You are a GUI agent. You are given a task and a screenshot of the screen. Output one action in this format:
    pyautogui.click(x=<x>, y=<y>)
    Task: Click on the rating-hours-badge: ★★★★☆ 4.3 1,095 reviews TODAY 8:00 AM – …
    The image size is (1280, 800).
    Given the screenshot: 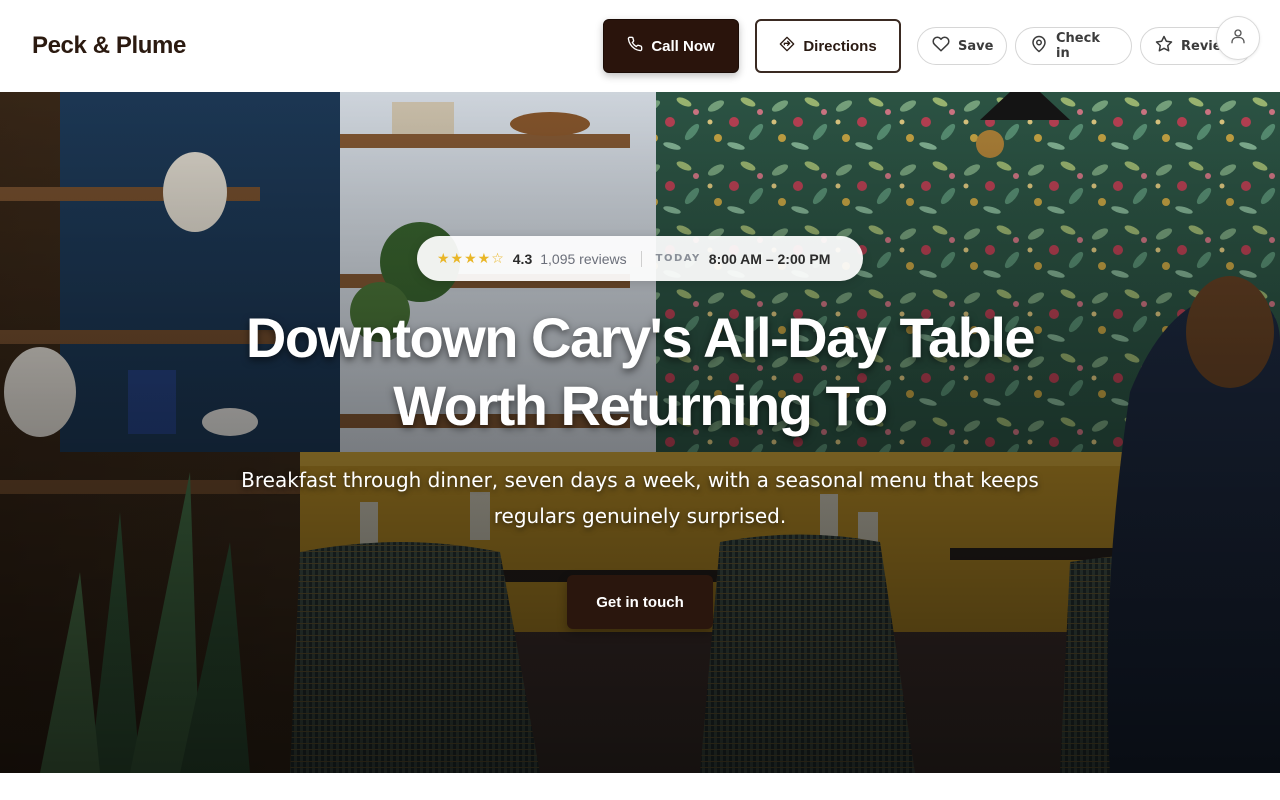 What is the action you would take?
    pyautogui.click(x=640, y=258)
    